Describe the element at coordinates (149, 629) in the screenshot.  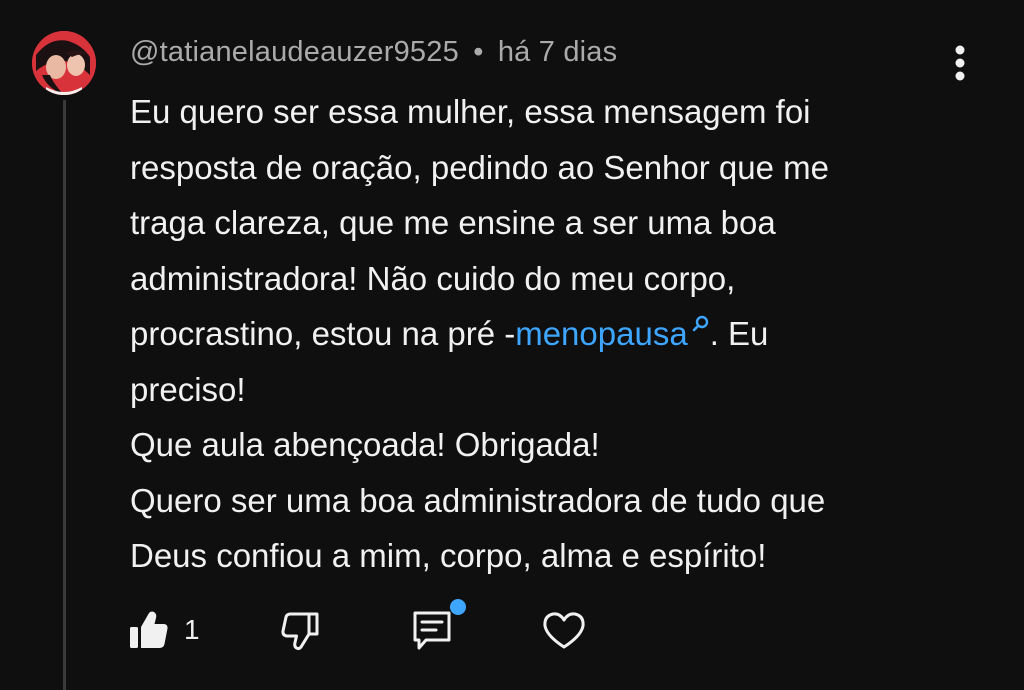
I see `thumbs-up-filled-icon` at that location.